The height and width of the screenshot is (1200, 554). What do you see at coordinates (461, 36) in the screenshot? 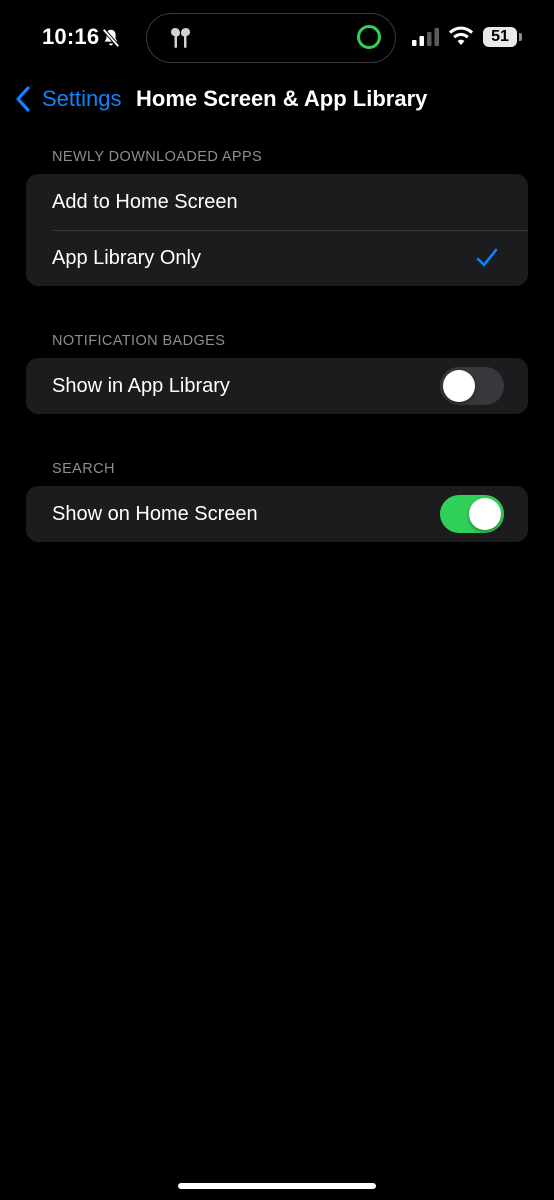
I see `wifi-icon` at bounding box center [461, 36].